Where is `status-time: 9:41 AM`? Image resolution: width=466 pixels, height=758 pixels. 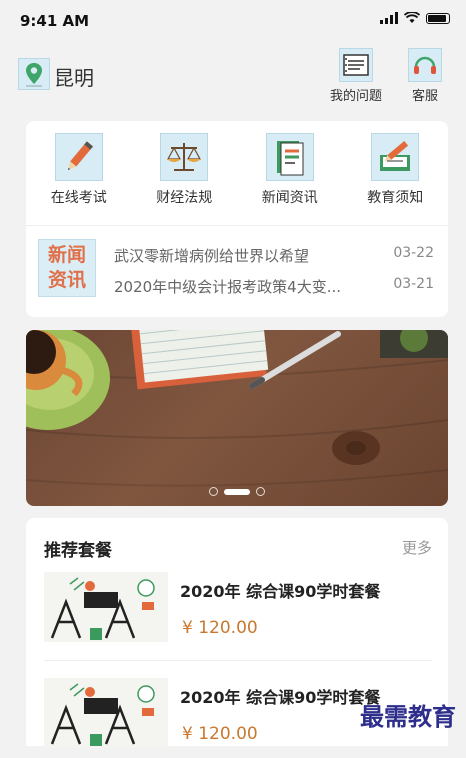 status-time: 9:41 AM is located at coordinates (55, 21).